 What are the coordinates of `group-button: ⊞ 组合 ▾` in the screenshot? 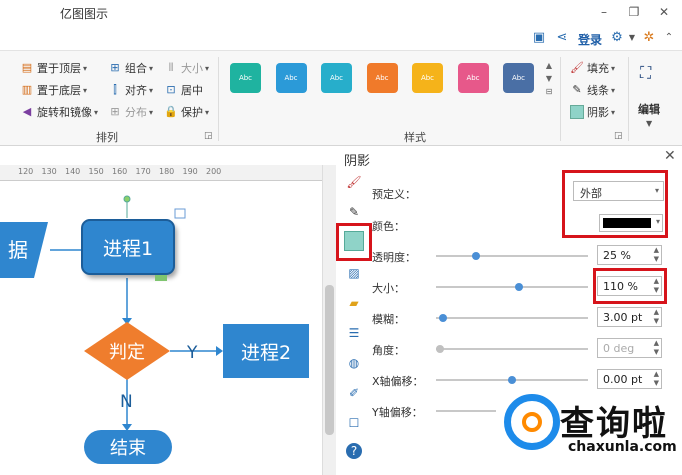 It's located at (130, 68).